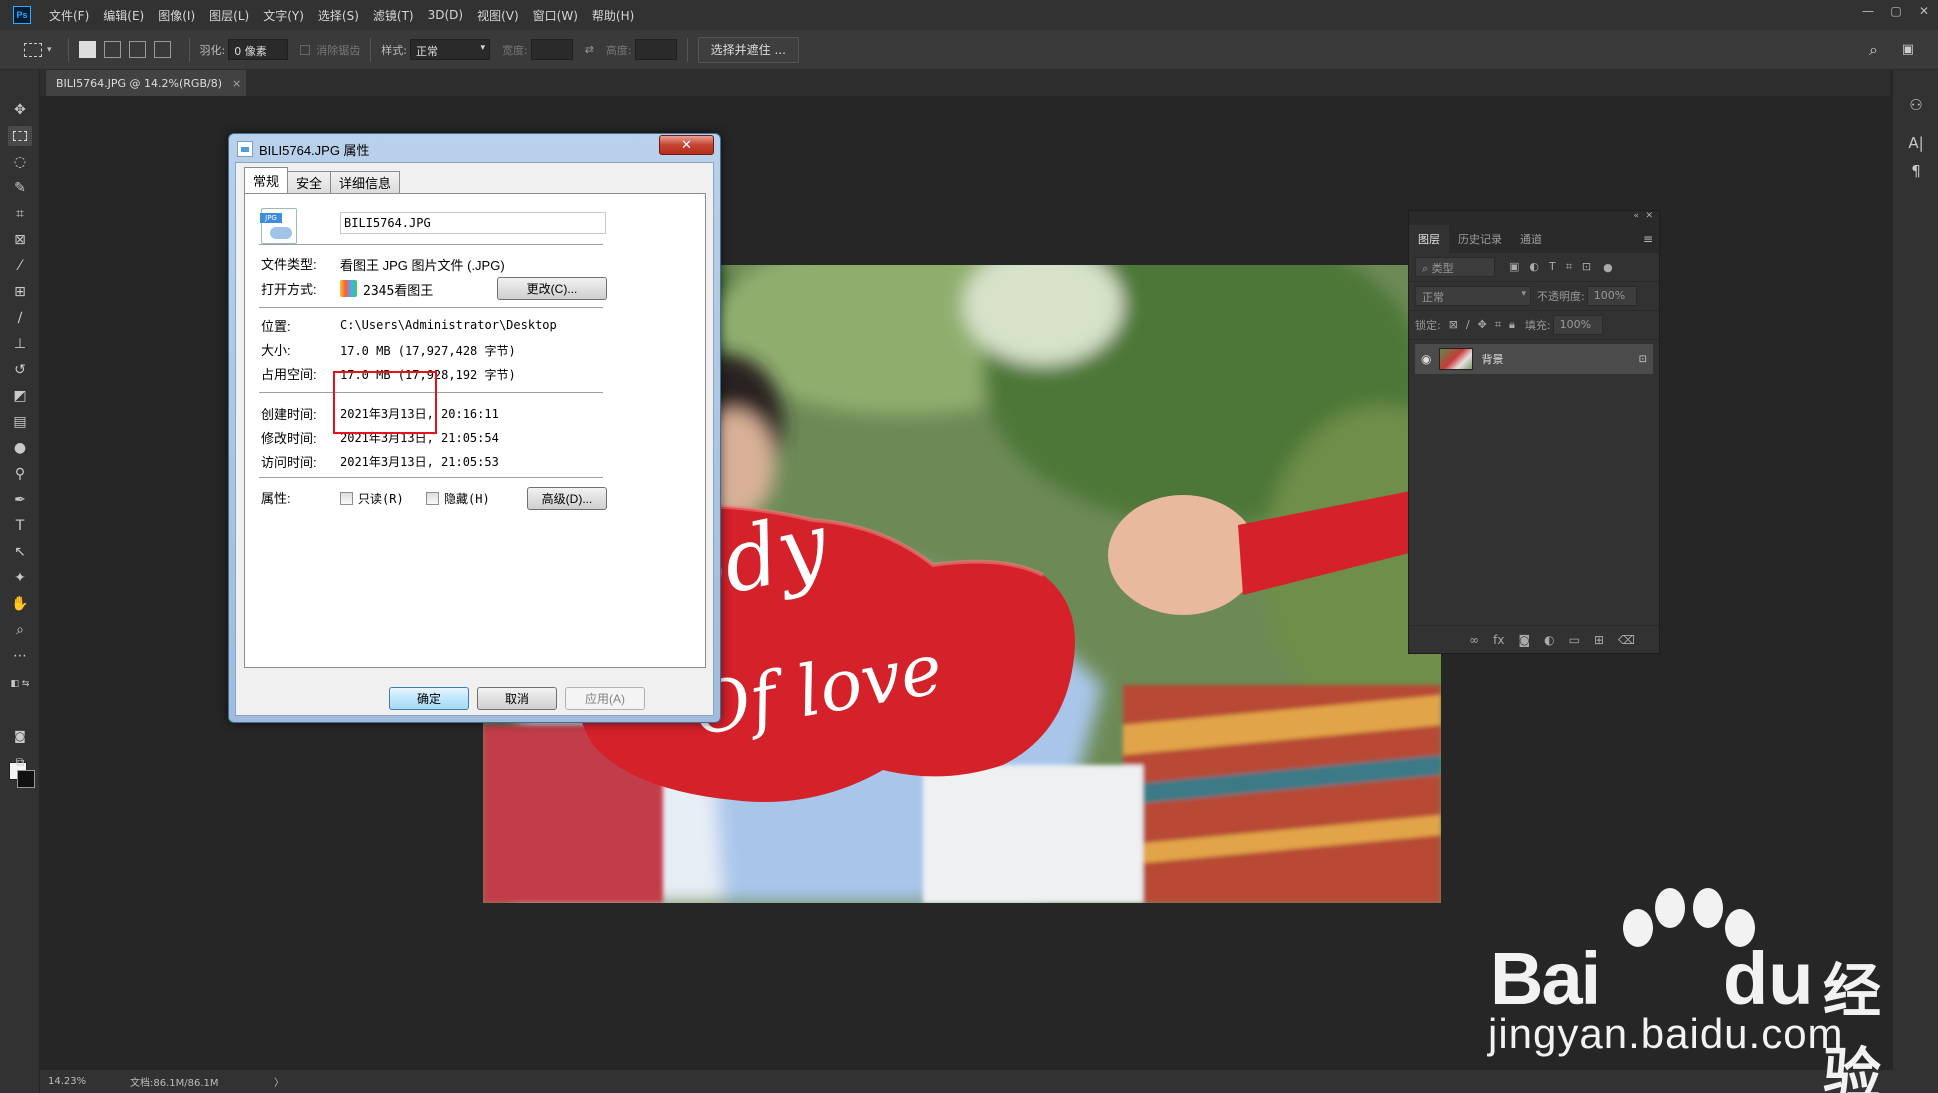 This screenshot has width=1938, height=1093. What do you see at coordinates (20, 240) in the screenshot?
I see `frame-tool-icon: ⊠` at bounding box center [20, 240].